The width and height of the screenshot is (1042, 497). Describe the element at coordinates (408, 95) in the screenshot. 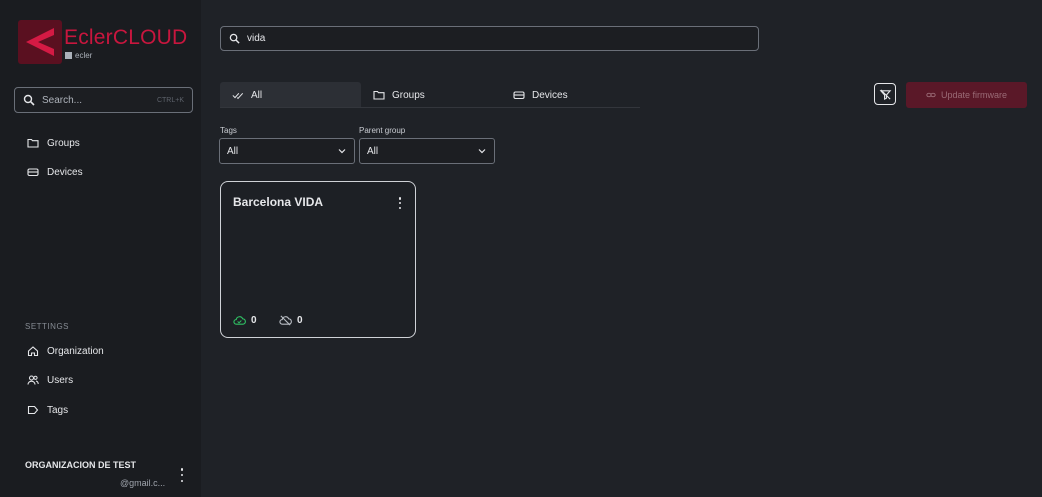

I see `tab-label: Groups` at that location.